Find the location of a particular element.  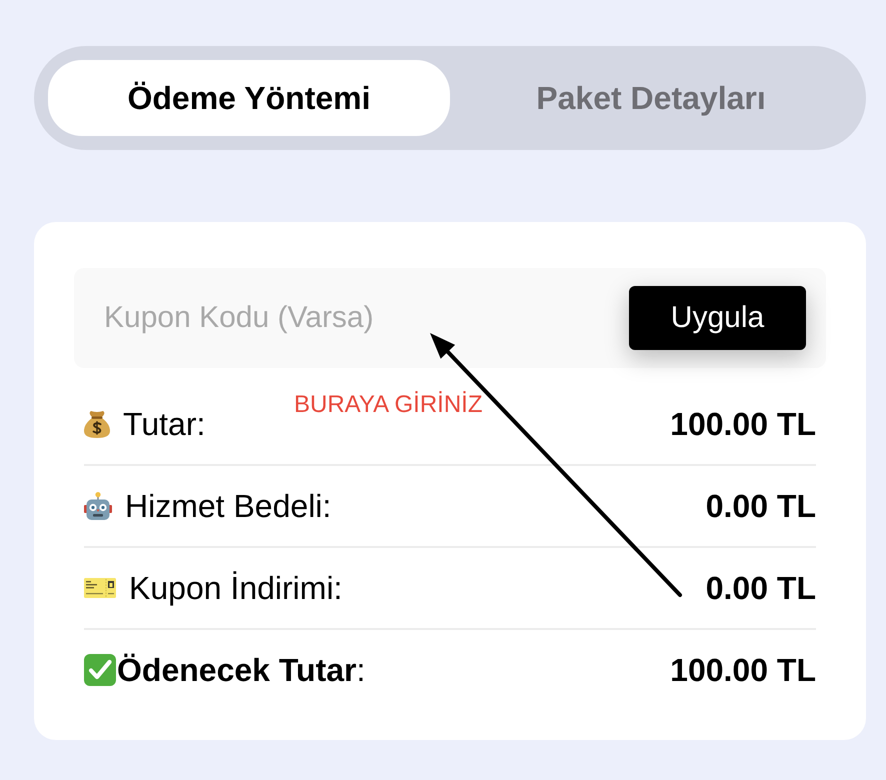

robot-icon is located at coordinates (98, 506).